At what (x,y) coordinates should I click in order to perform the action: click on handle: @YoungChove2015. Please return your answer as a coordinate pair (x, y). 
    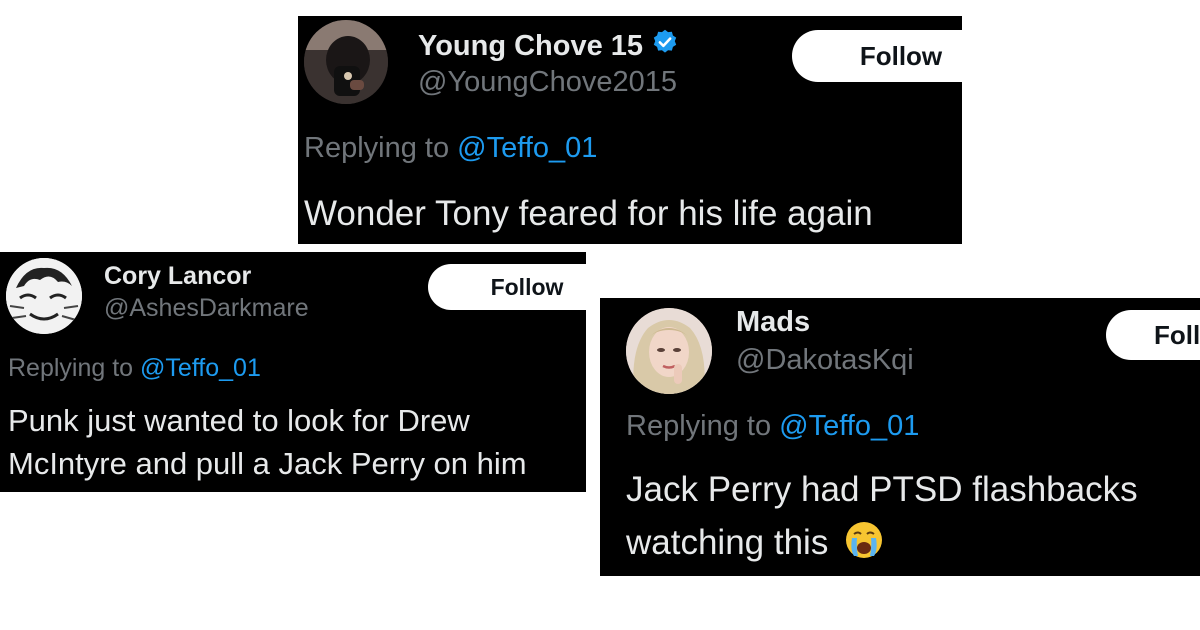
    Looking at the image, I should click on (547, 82).